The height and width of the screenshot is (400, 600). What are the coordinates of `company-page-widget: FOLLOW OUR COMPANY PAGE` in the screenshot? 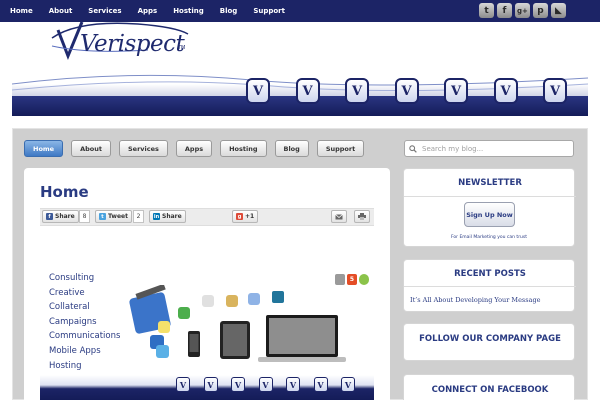 It's located at (489, 342).